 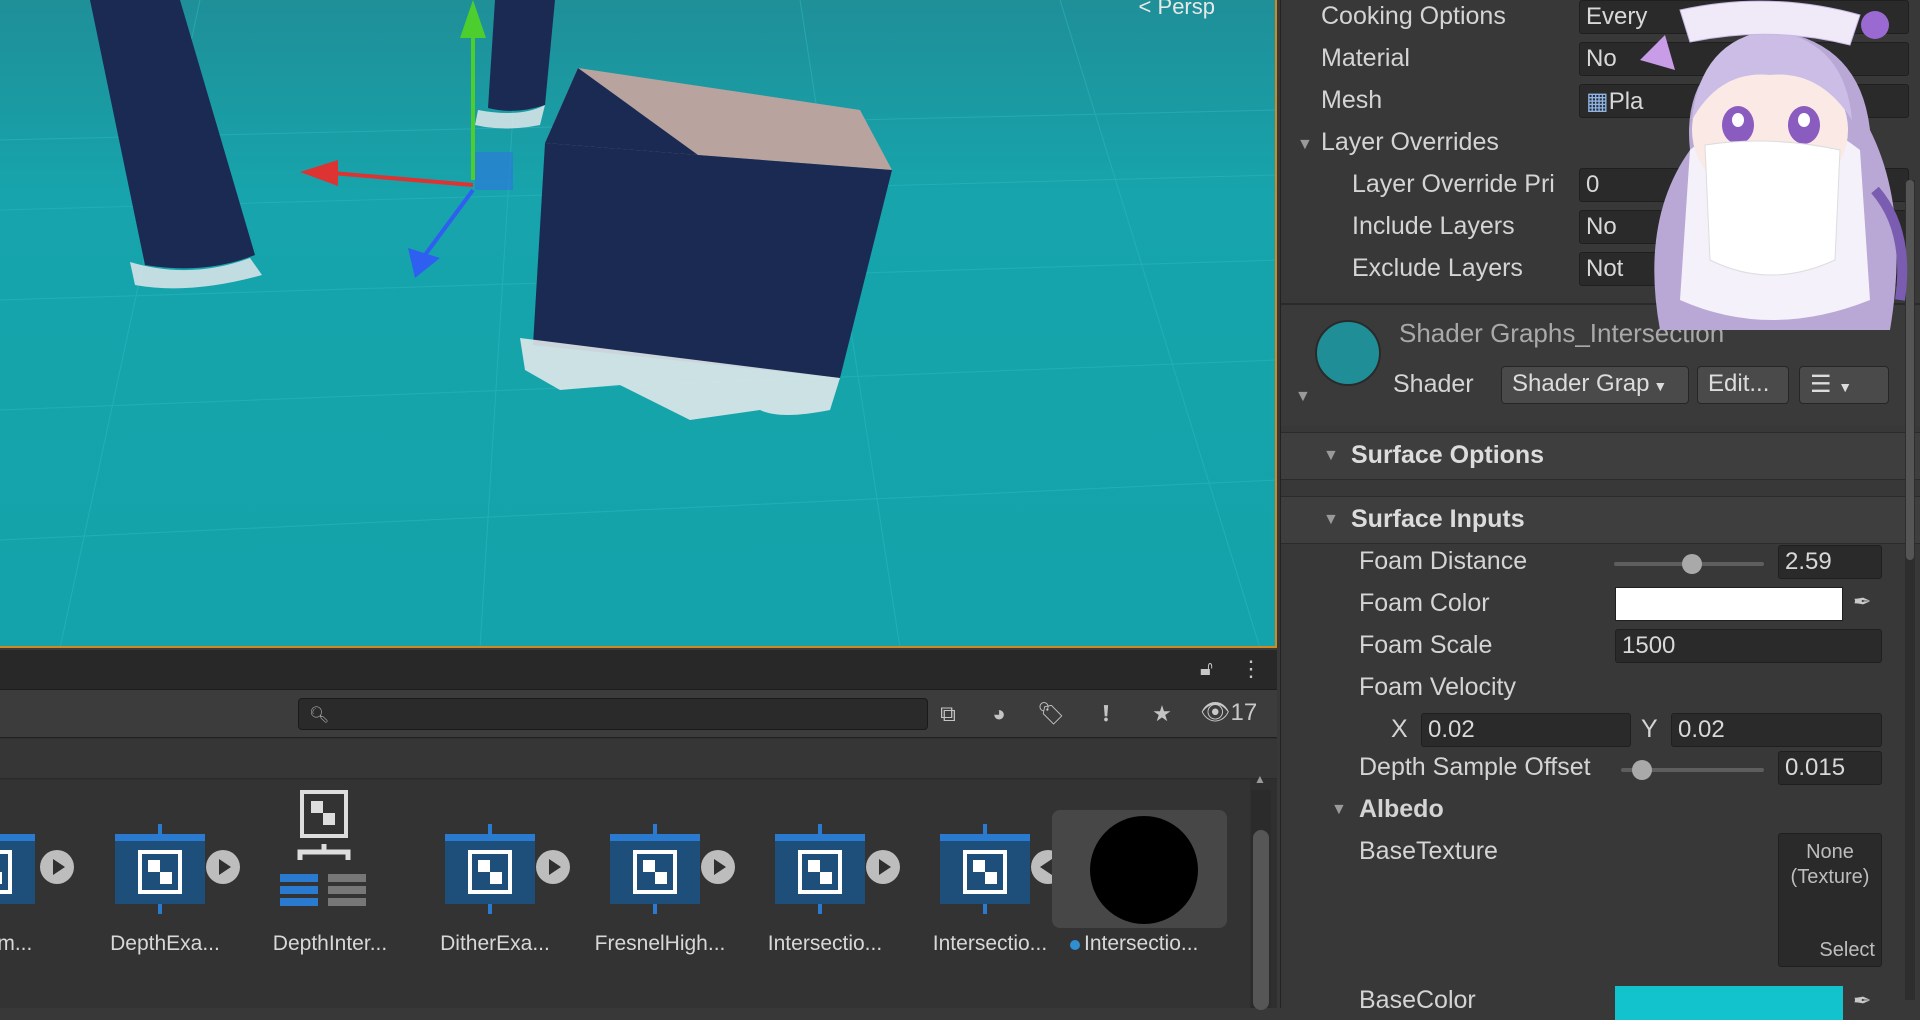 What do you see at coordinates (1348, 353) in the screenshot?
I see `material-preview-icon` at bounding box center [1348, 353].